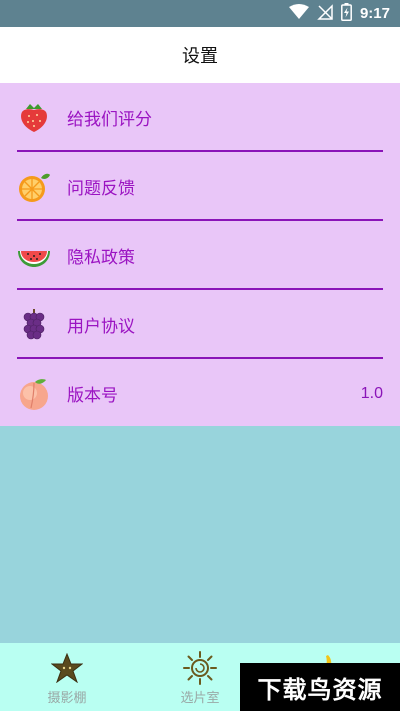 This screenshot has width=400, height=711. I want to click on status-bar: 9:17, so click(200, 13).